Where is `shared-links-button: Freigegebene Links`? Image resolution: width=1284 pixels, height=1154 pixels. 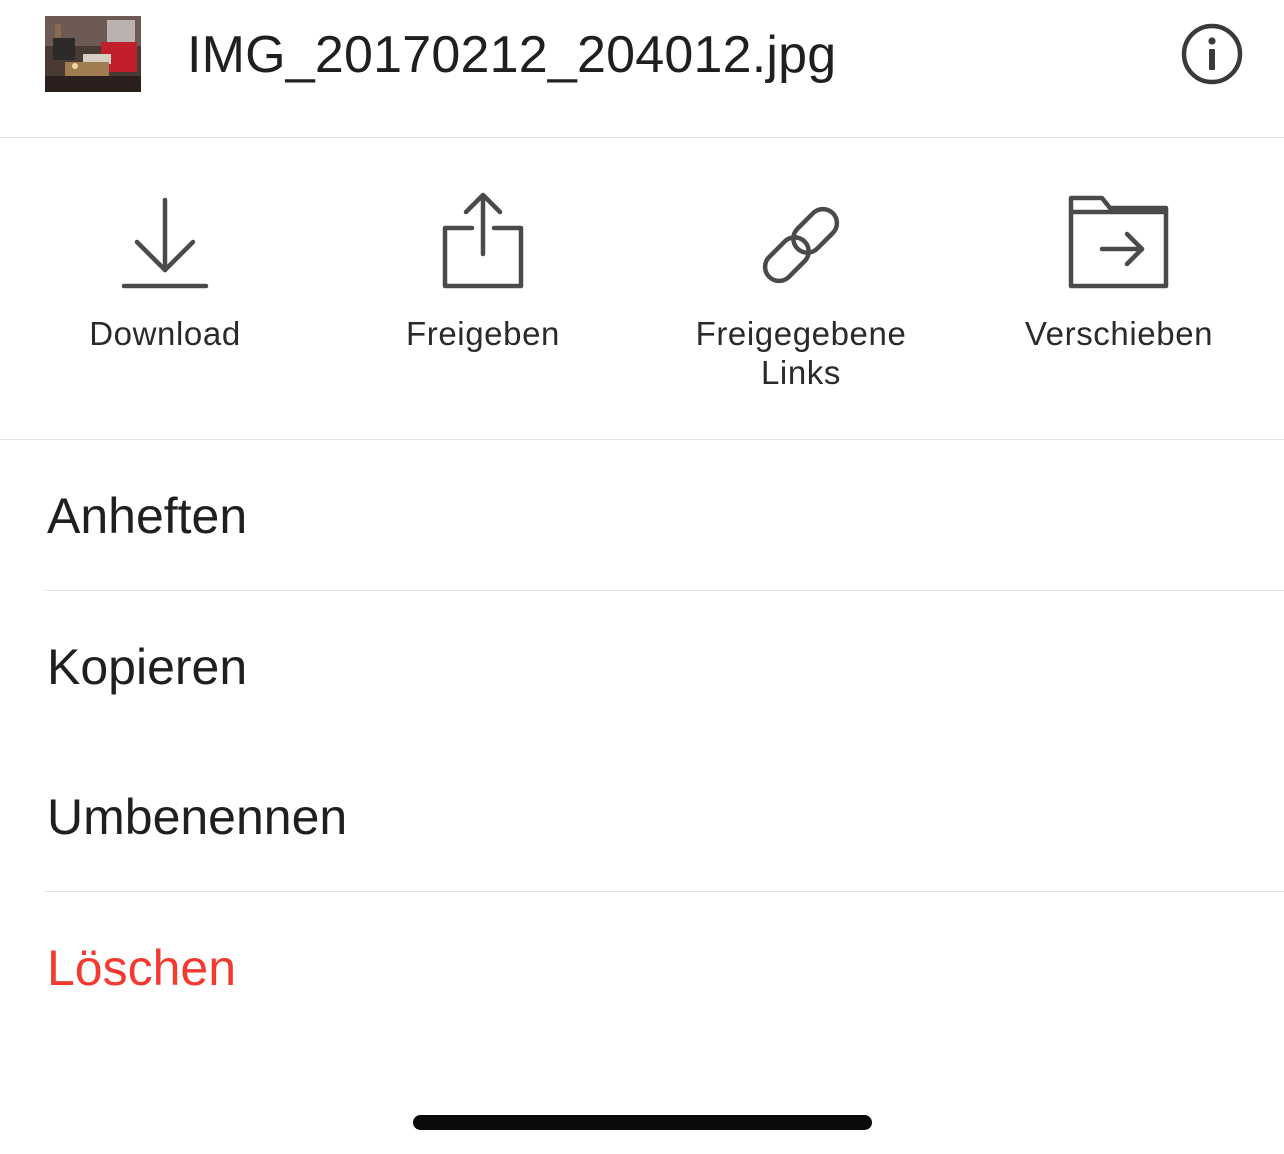 shared-links-button: Freigegebene Links is located at coordinates (801, 288).